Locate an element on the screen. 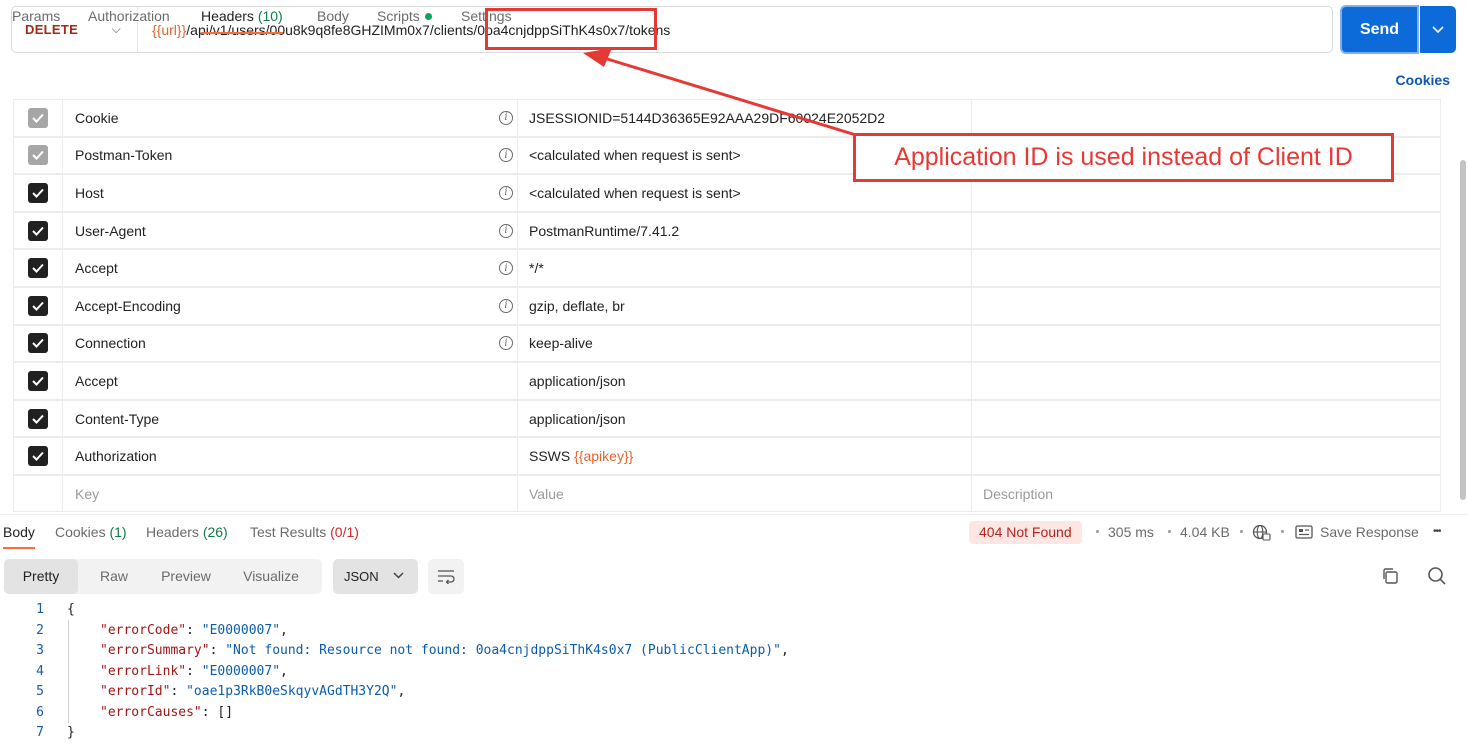  header-value-cell: keep-alive is located at coordinates (745, 343).